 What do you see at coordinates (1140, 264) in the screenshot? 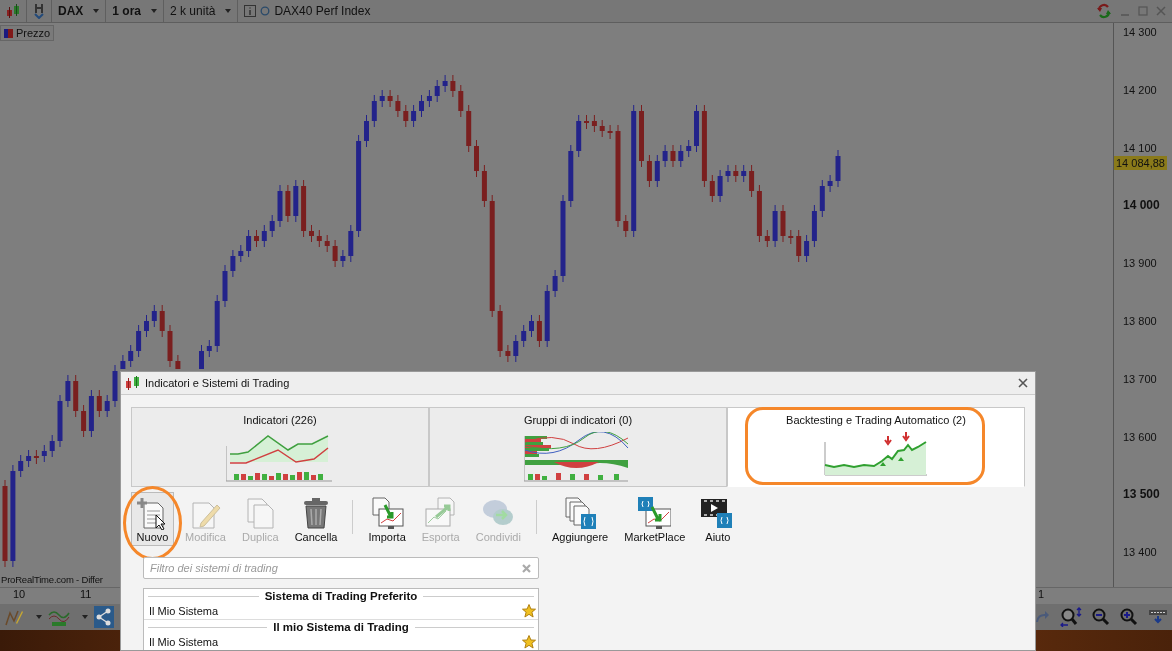
I see `price-axis-label: 13 900` at bounding box center [1140, 264].